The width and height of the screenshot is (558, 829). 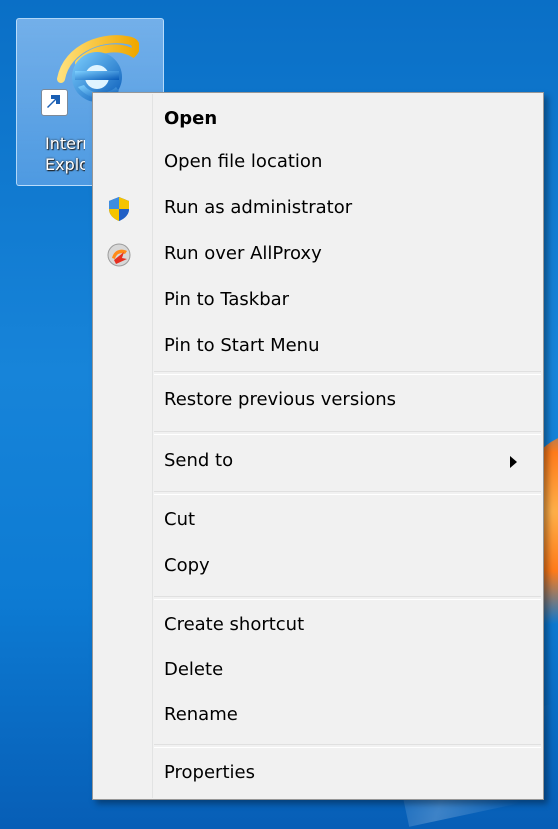 What do you see at coordinates (318, 301) in the screenshot?
I see `menu-item-pin-to-taskbar: Pin to Taskbar` at bounding box center [318, 301].